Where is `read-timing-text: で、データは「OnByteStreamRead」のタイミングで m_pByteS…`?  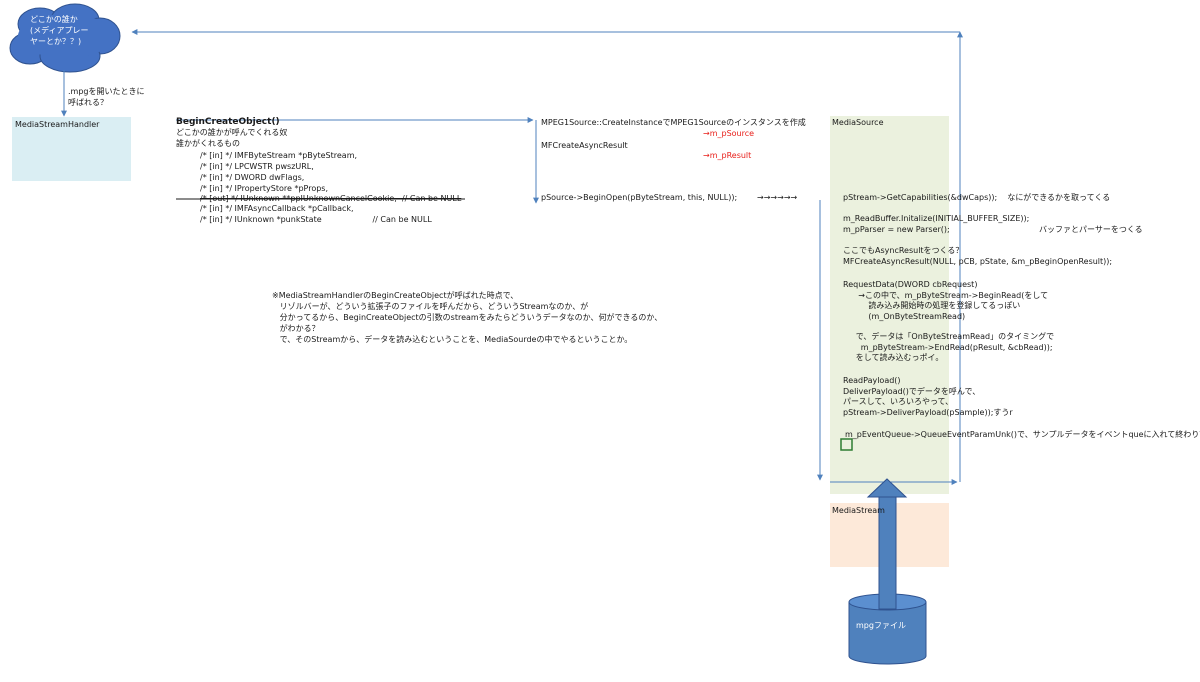
read-timing-text: で、データは「OnByteStreamRead」のタイミングで m_pByteS… is located at coordinates (955, 347).